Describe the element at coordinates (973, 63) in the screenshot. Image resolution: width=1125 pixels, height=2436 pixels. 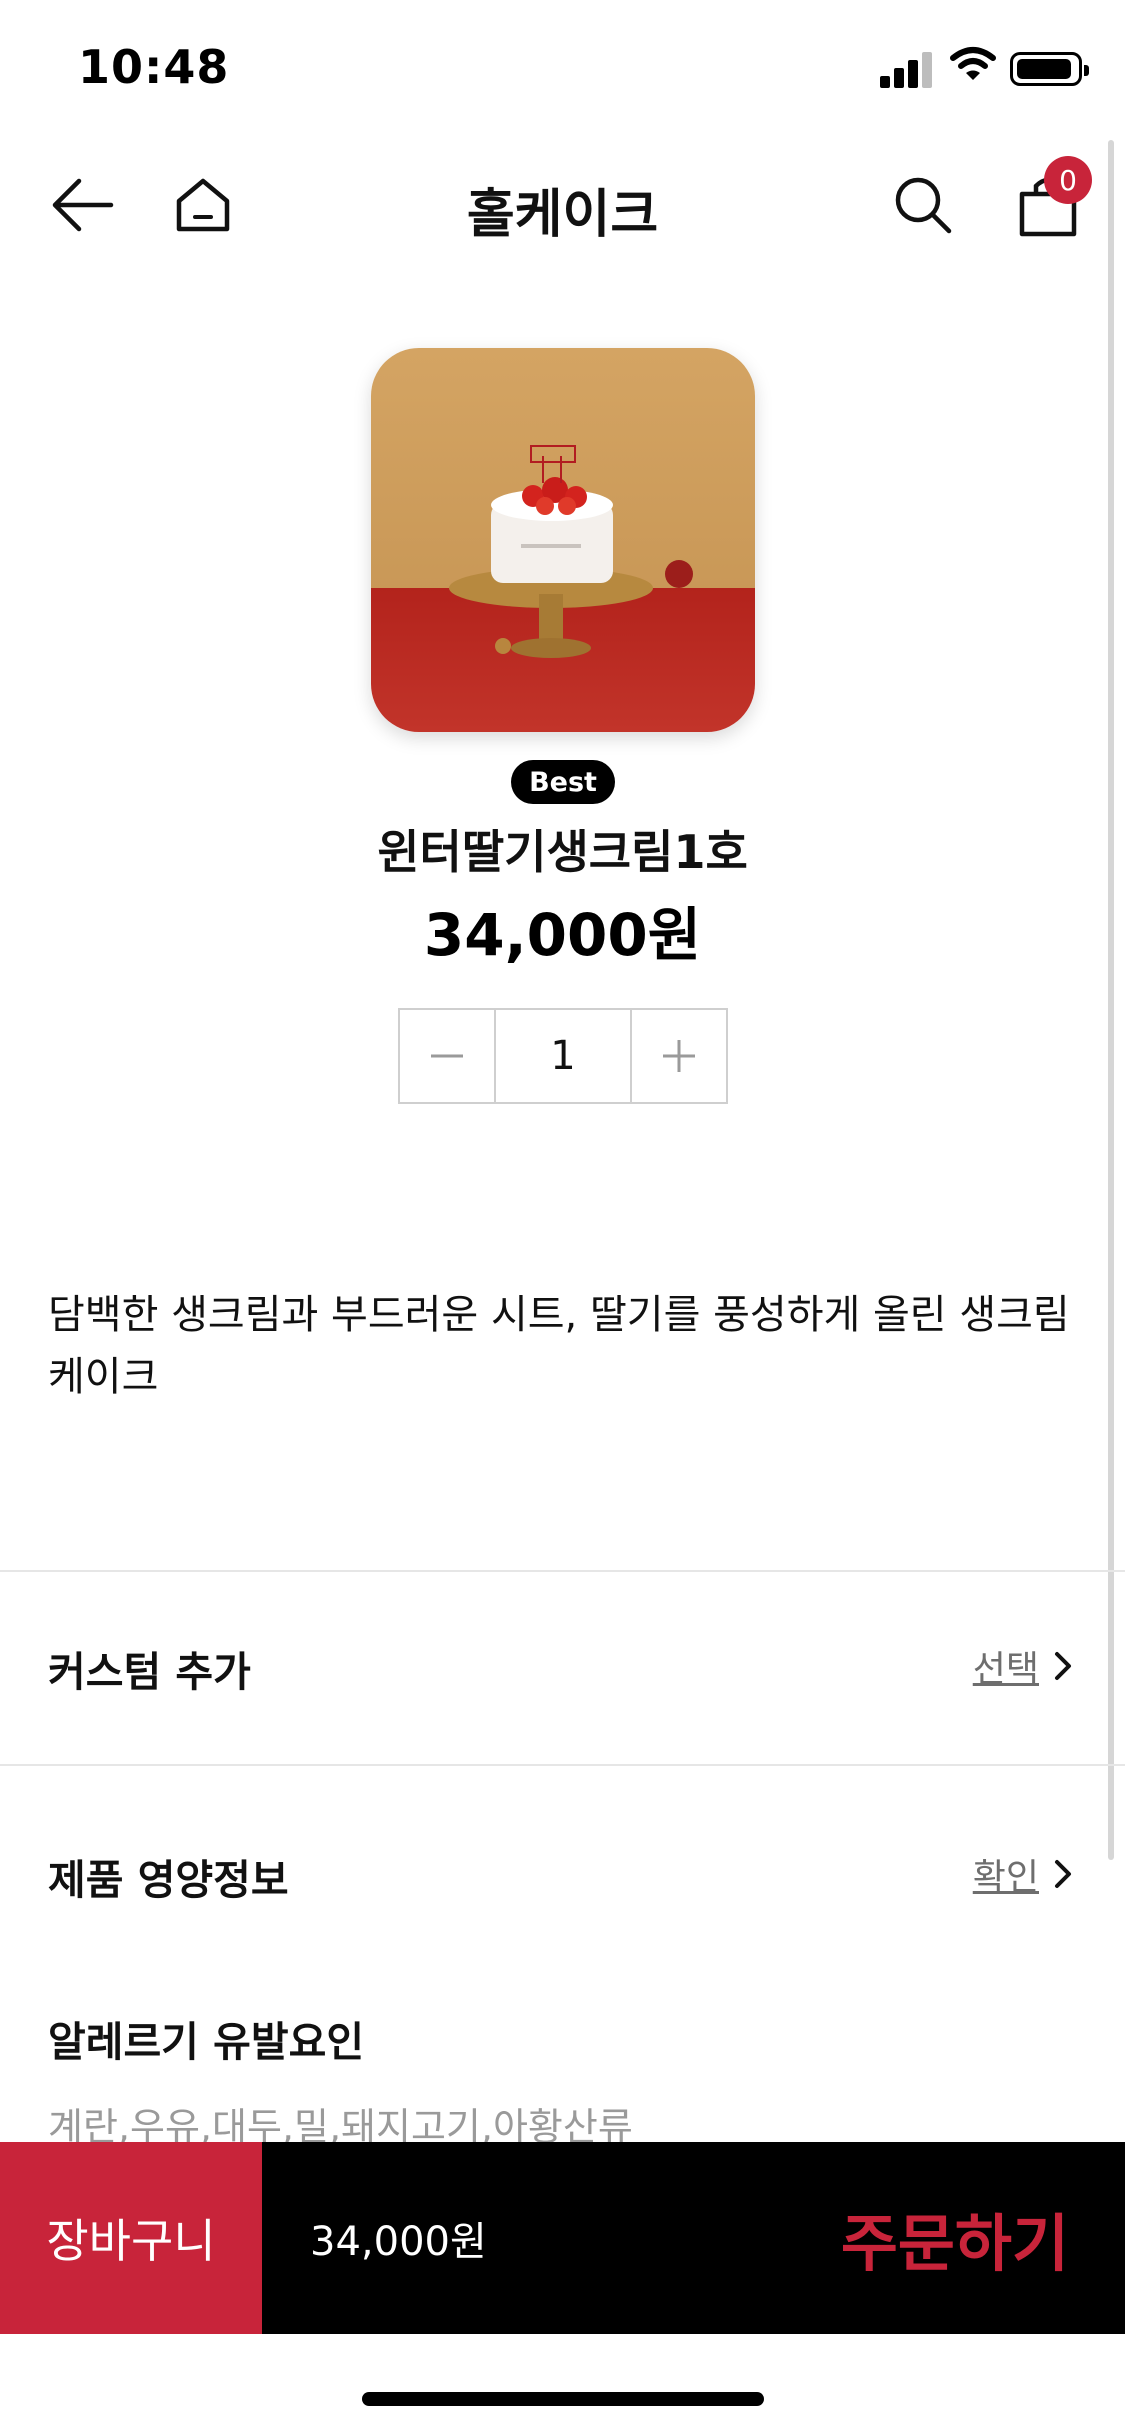
I see `wifi-icon` at that location.